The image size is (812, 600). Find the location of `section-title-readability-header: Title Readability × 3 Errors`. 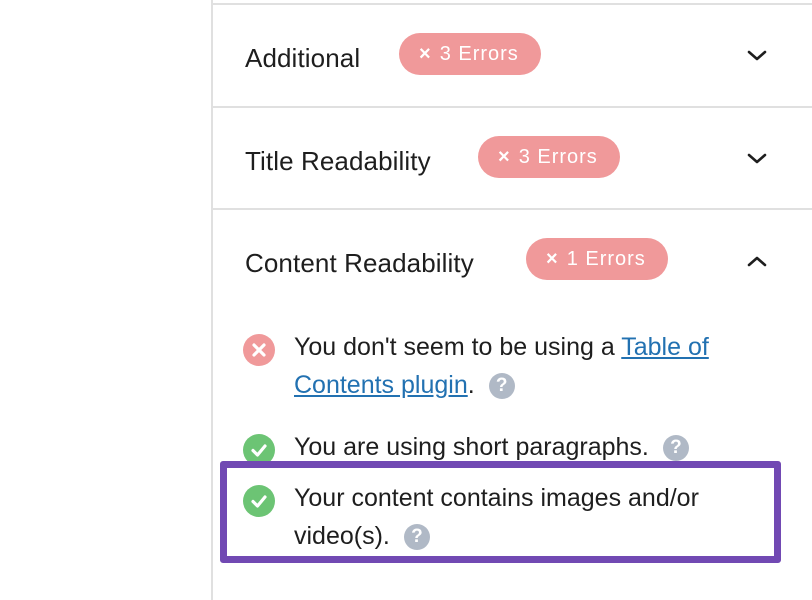

section-title-readability-header: Title Readability × 3 Errors is located at coordinates (512, 158).